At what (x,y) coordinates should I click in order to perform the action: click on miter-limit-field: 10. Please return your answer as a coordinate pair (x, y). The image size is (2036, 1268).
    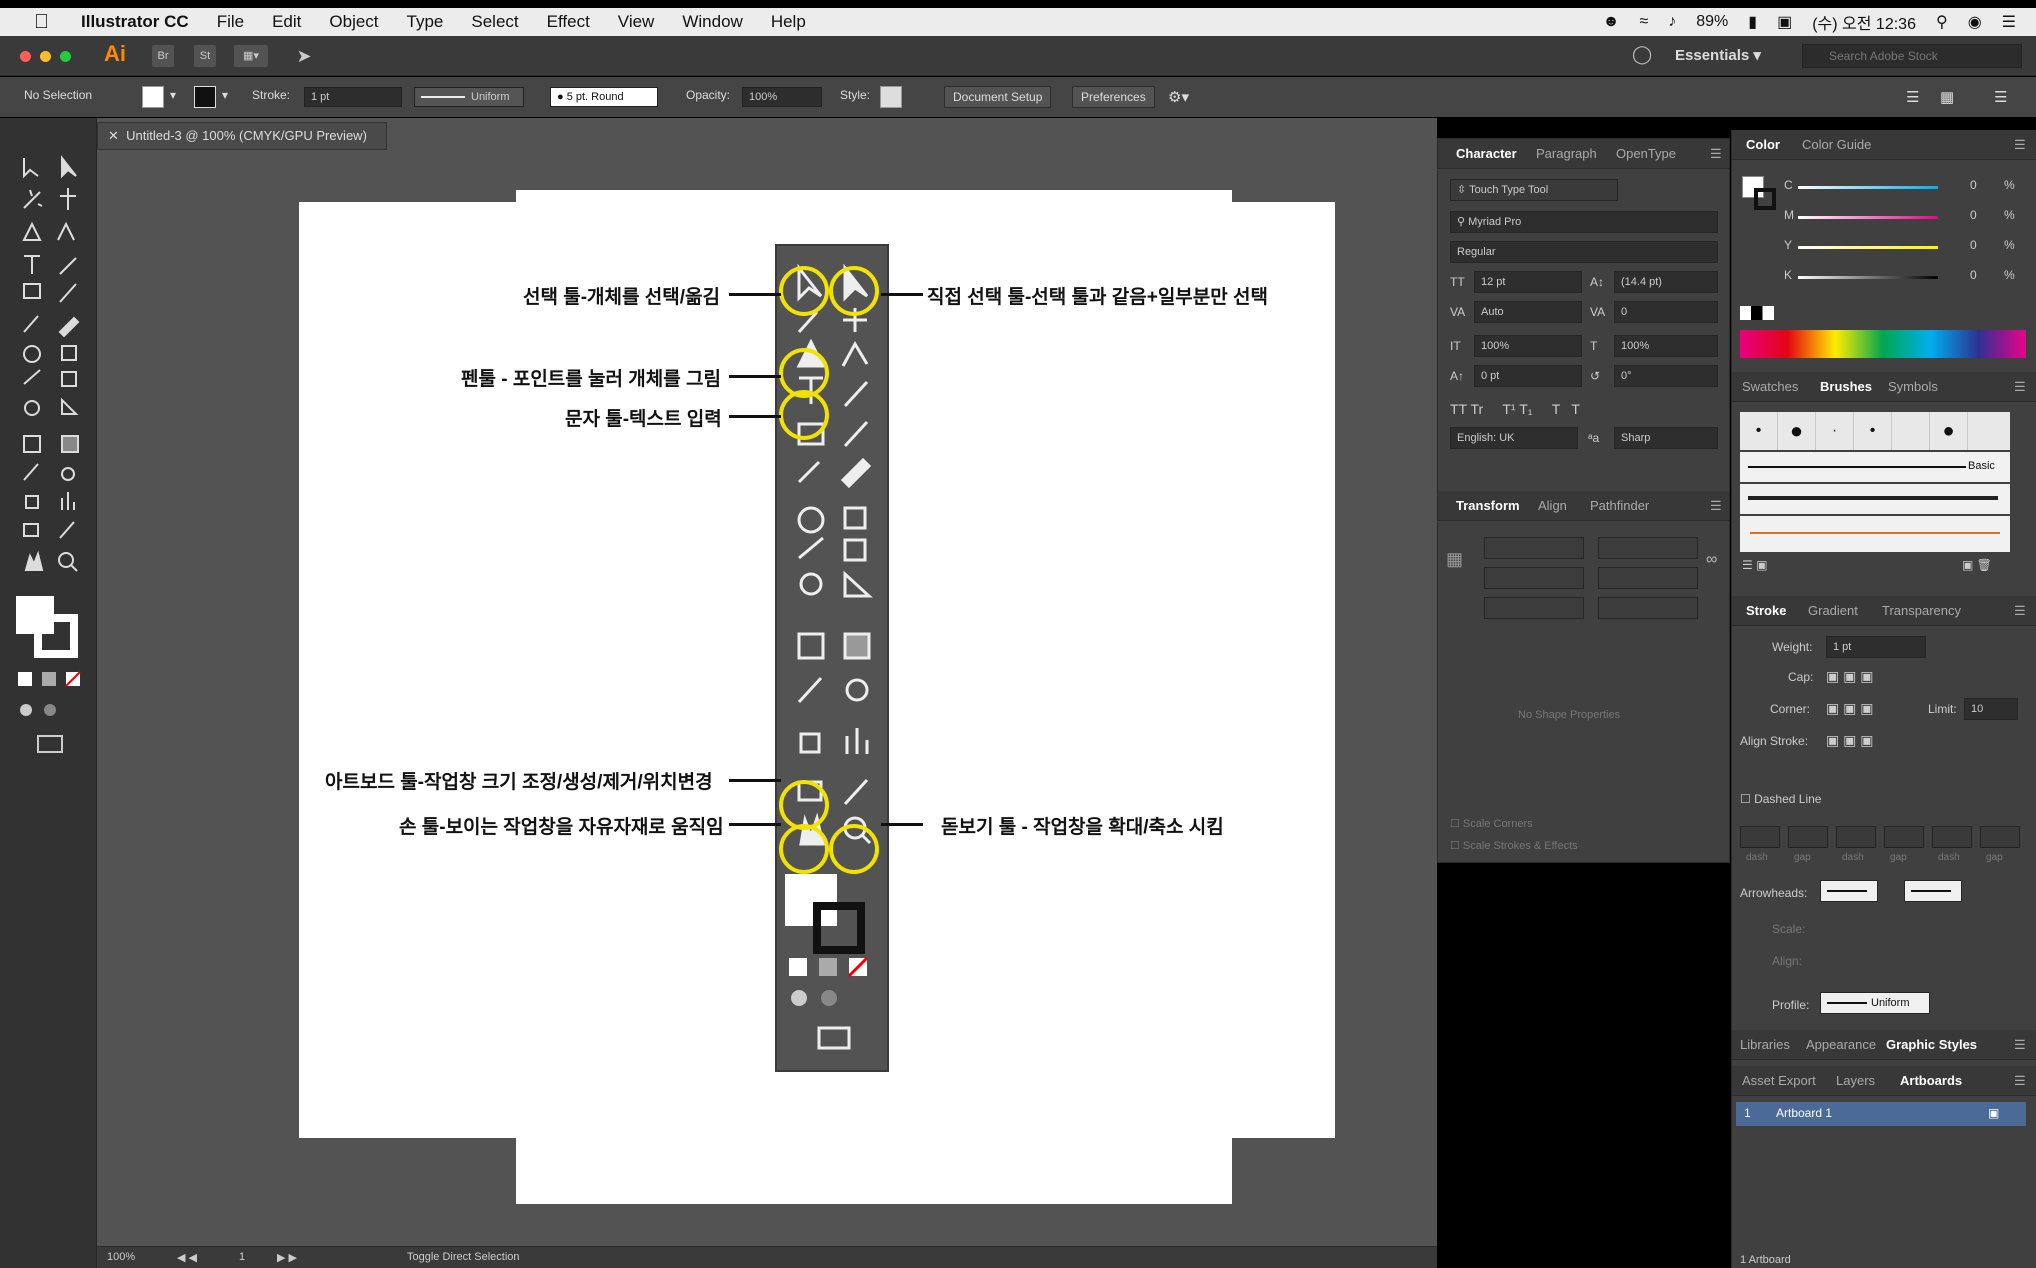
    Looking at the image, I should click on (1991, 709).